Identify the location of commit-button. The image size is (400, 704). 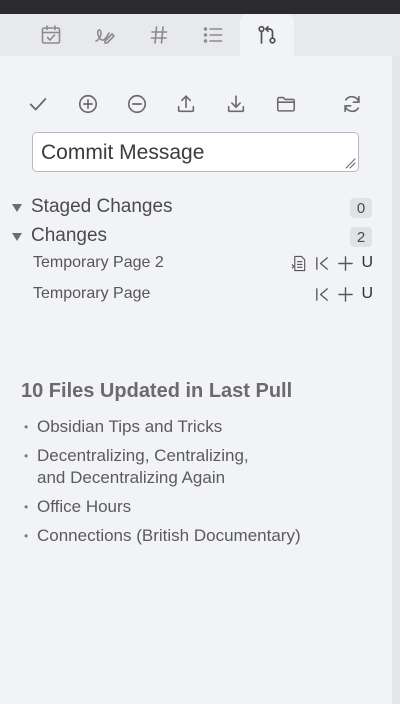
(38, 104).